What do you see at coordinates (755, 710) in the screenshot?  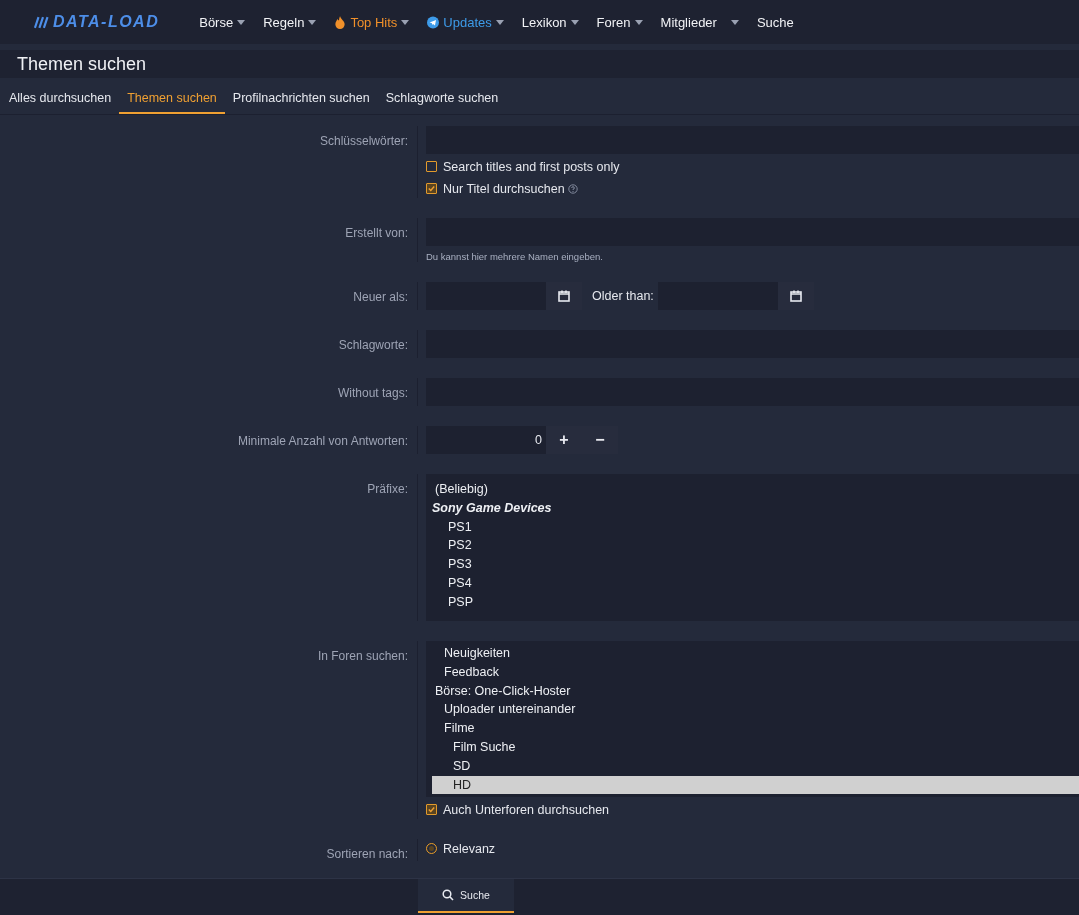 I see `list-option: Uploader untereinander` at bounding box center [755, 710].